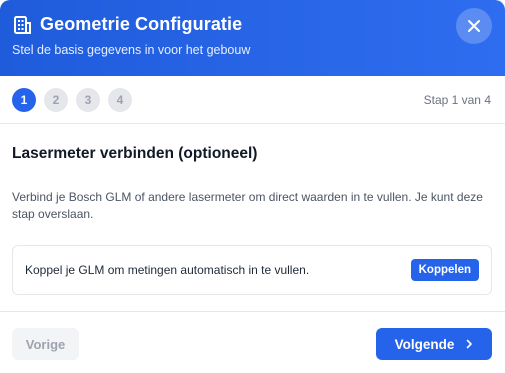  I want to click on step-indicator: 1 2 3 4 Stap 1 van 4, so click(252, 100).